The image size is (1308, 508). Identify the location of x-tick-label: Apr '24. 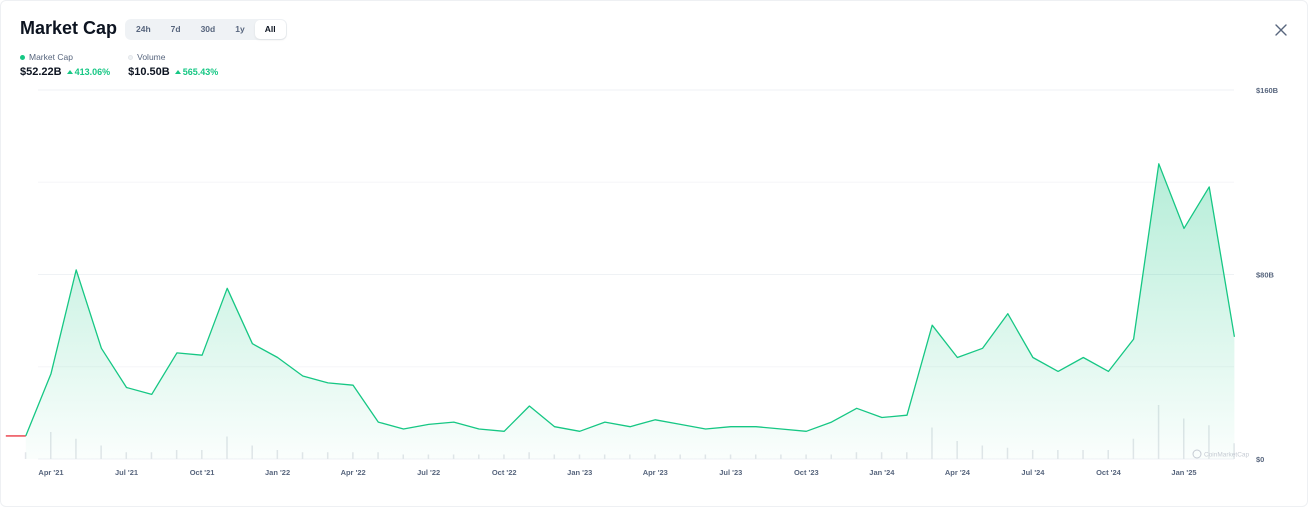
(958, 472).